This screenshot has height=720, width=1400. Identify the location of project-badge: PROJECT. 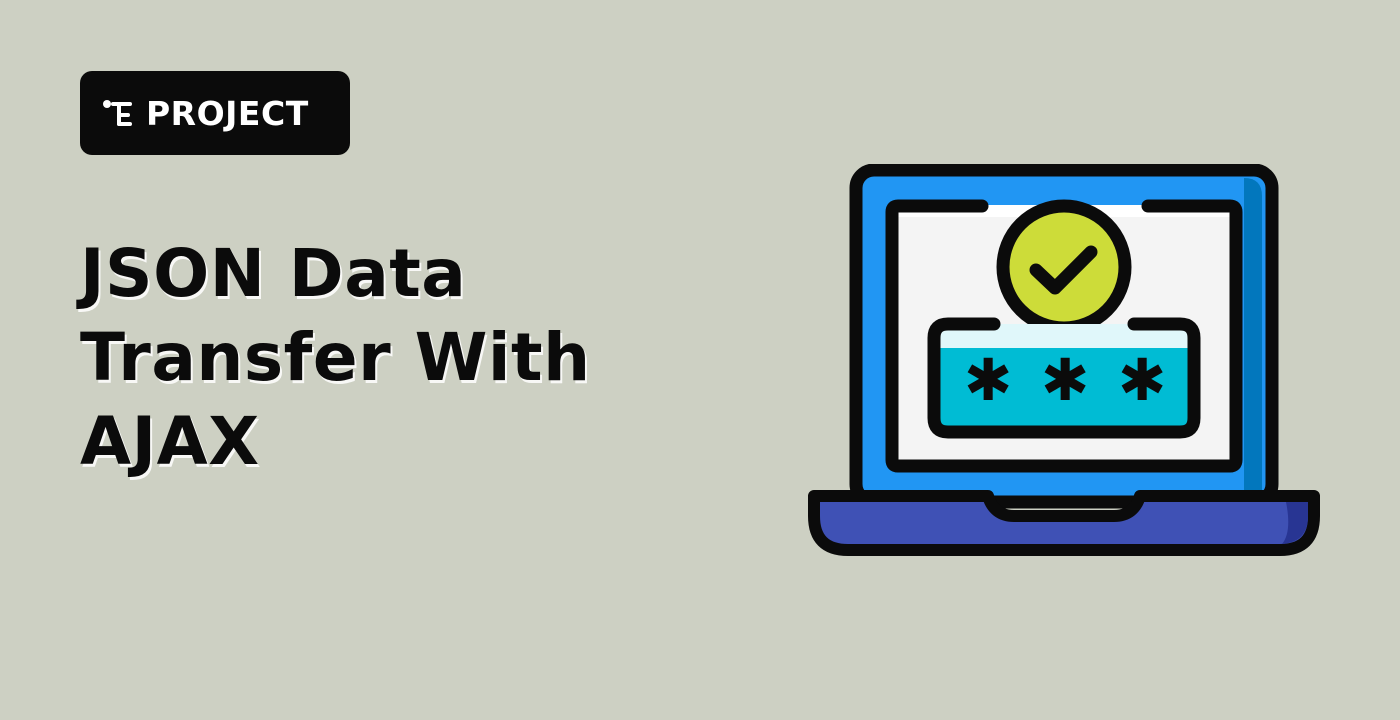
(215, 113).